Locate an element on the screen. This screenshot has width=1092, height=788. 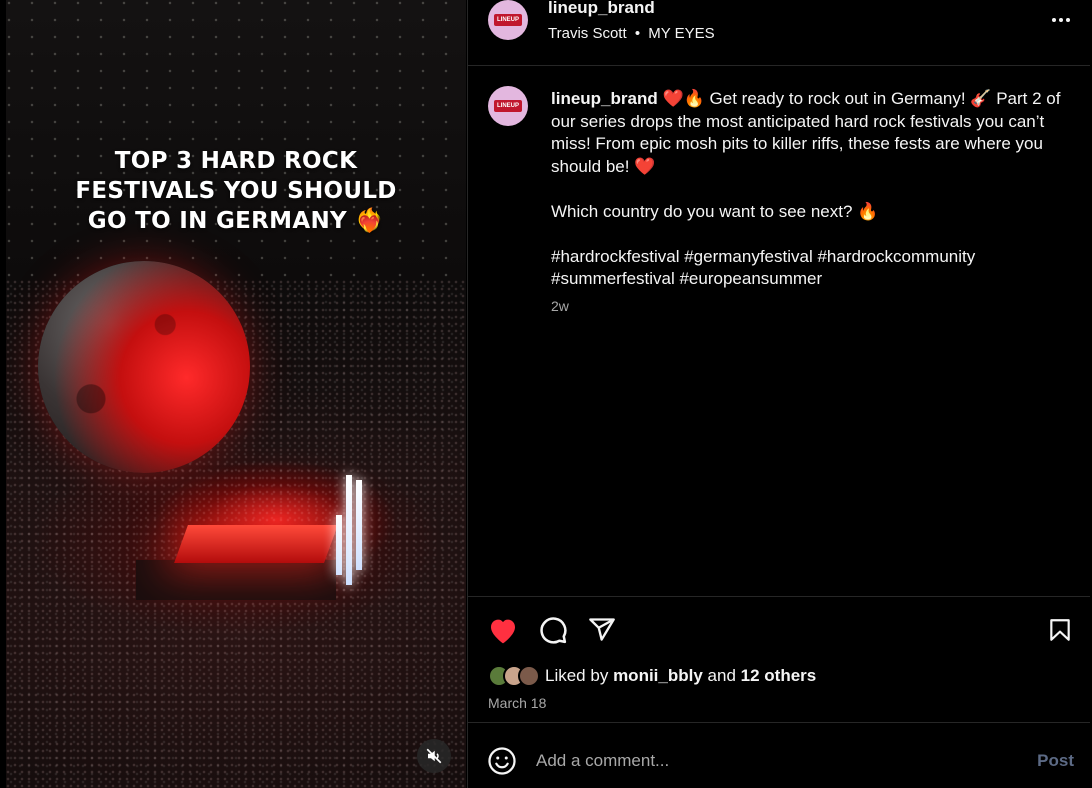
avatar: LINEUP is located at coordinates (508, 20).